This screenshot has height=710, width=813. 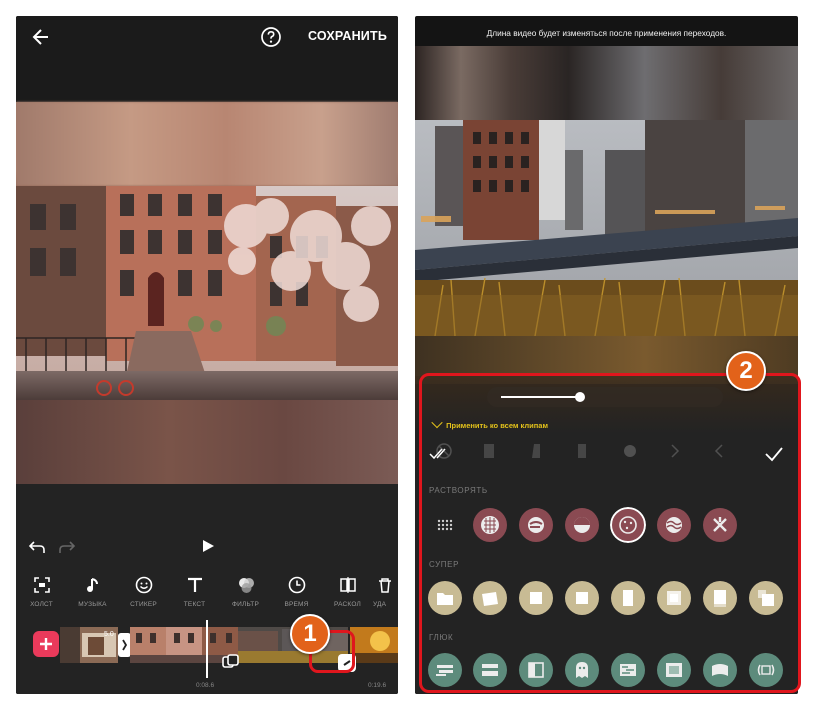 I want to click on city-photo-image, so click(x=606, y=228).